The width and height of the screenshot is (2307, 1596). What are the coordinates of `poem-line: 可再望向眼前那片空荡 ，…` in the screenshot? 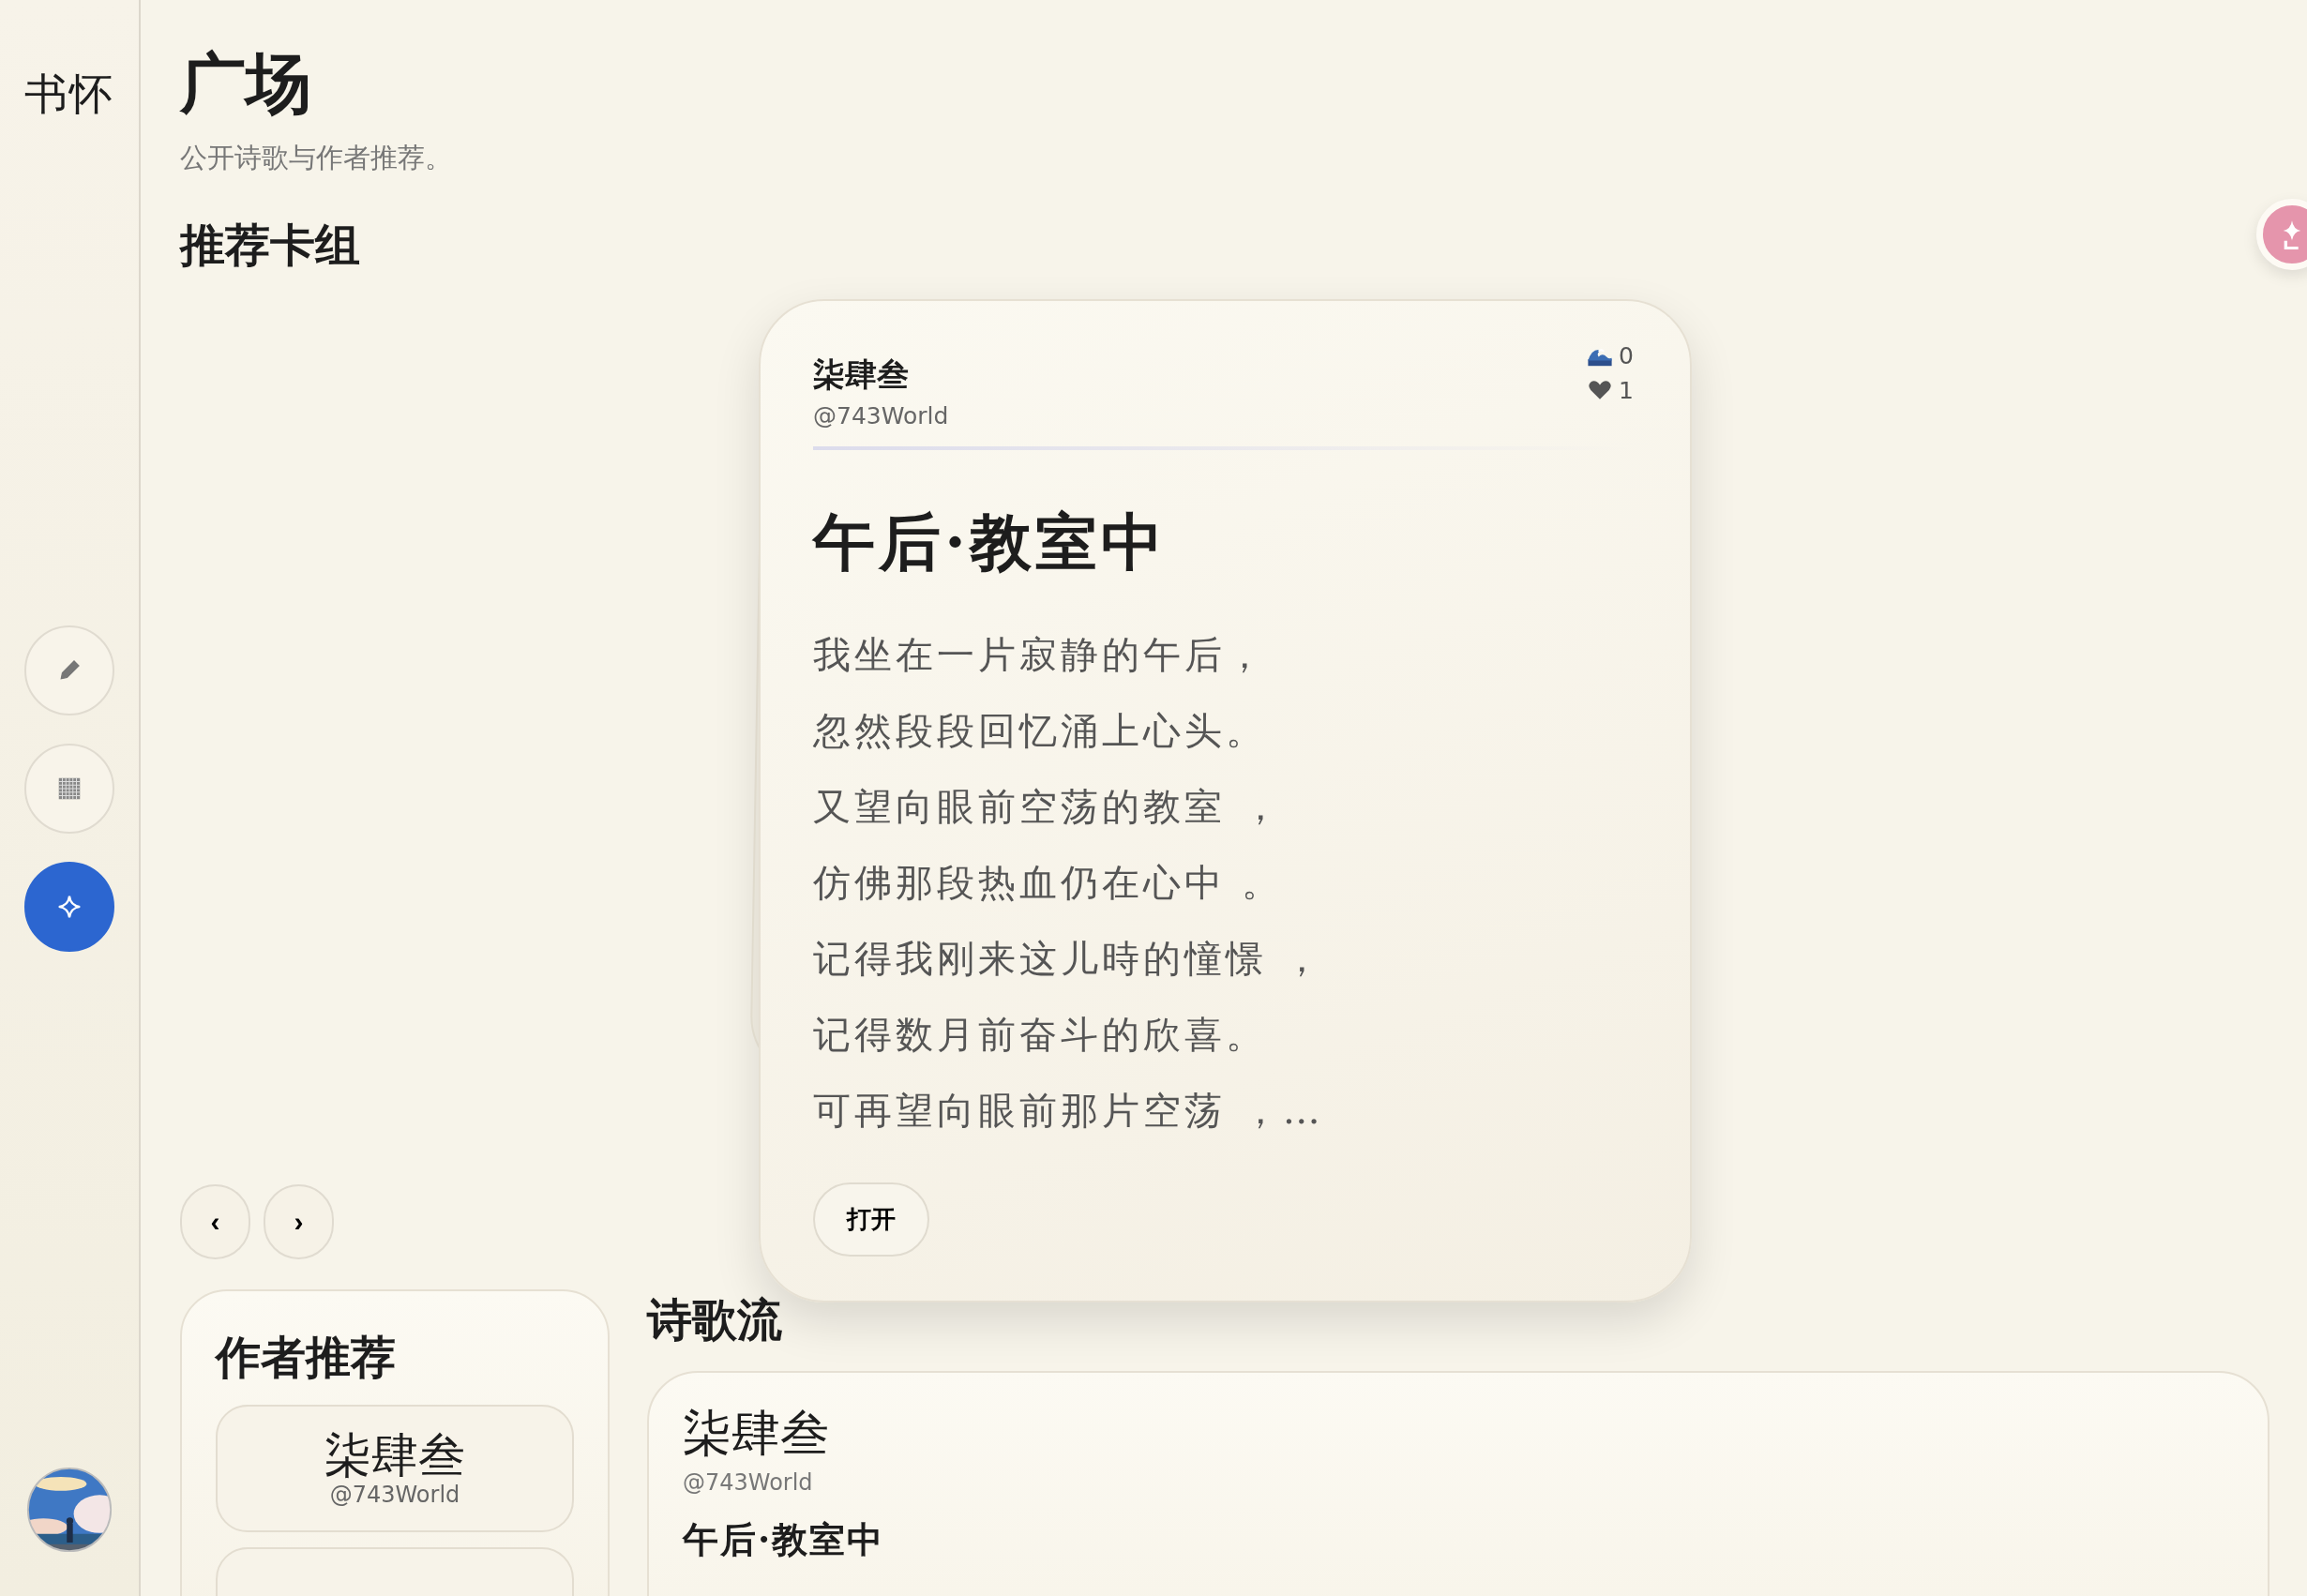 It's located at (1068, 1111).